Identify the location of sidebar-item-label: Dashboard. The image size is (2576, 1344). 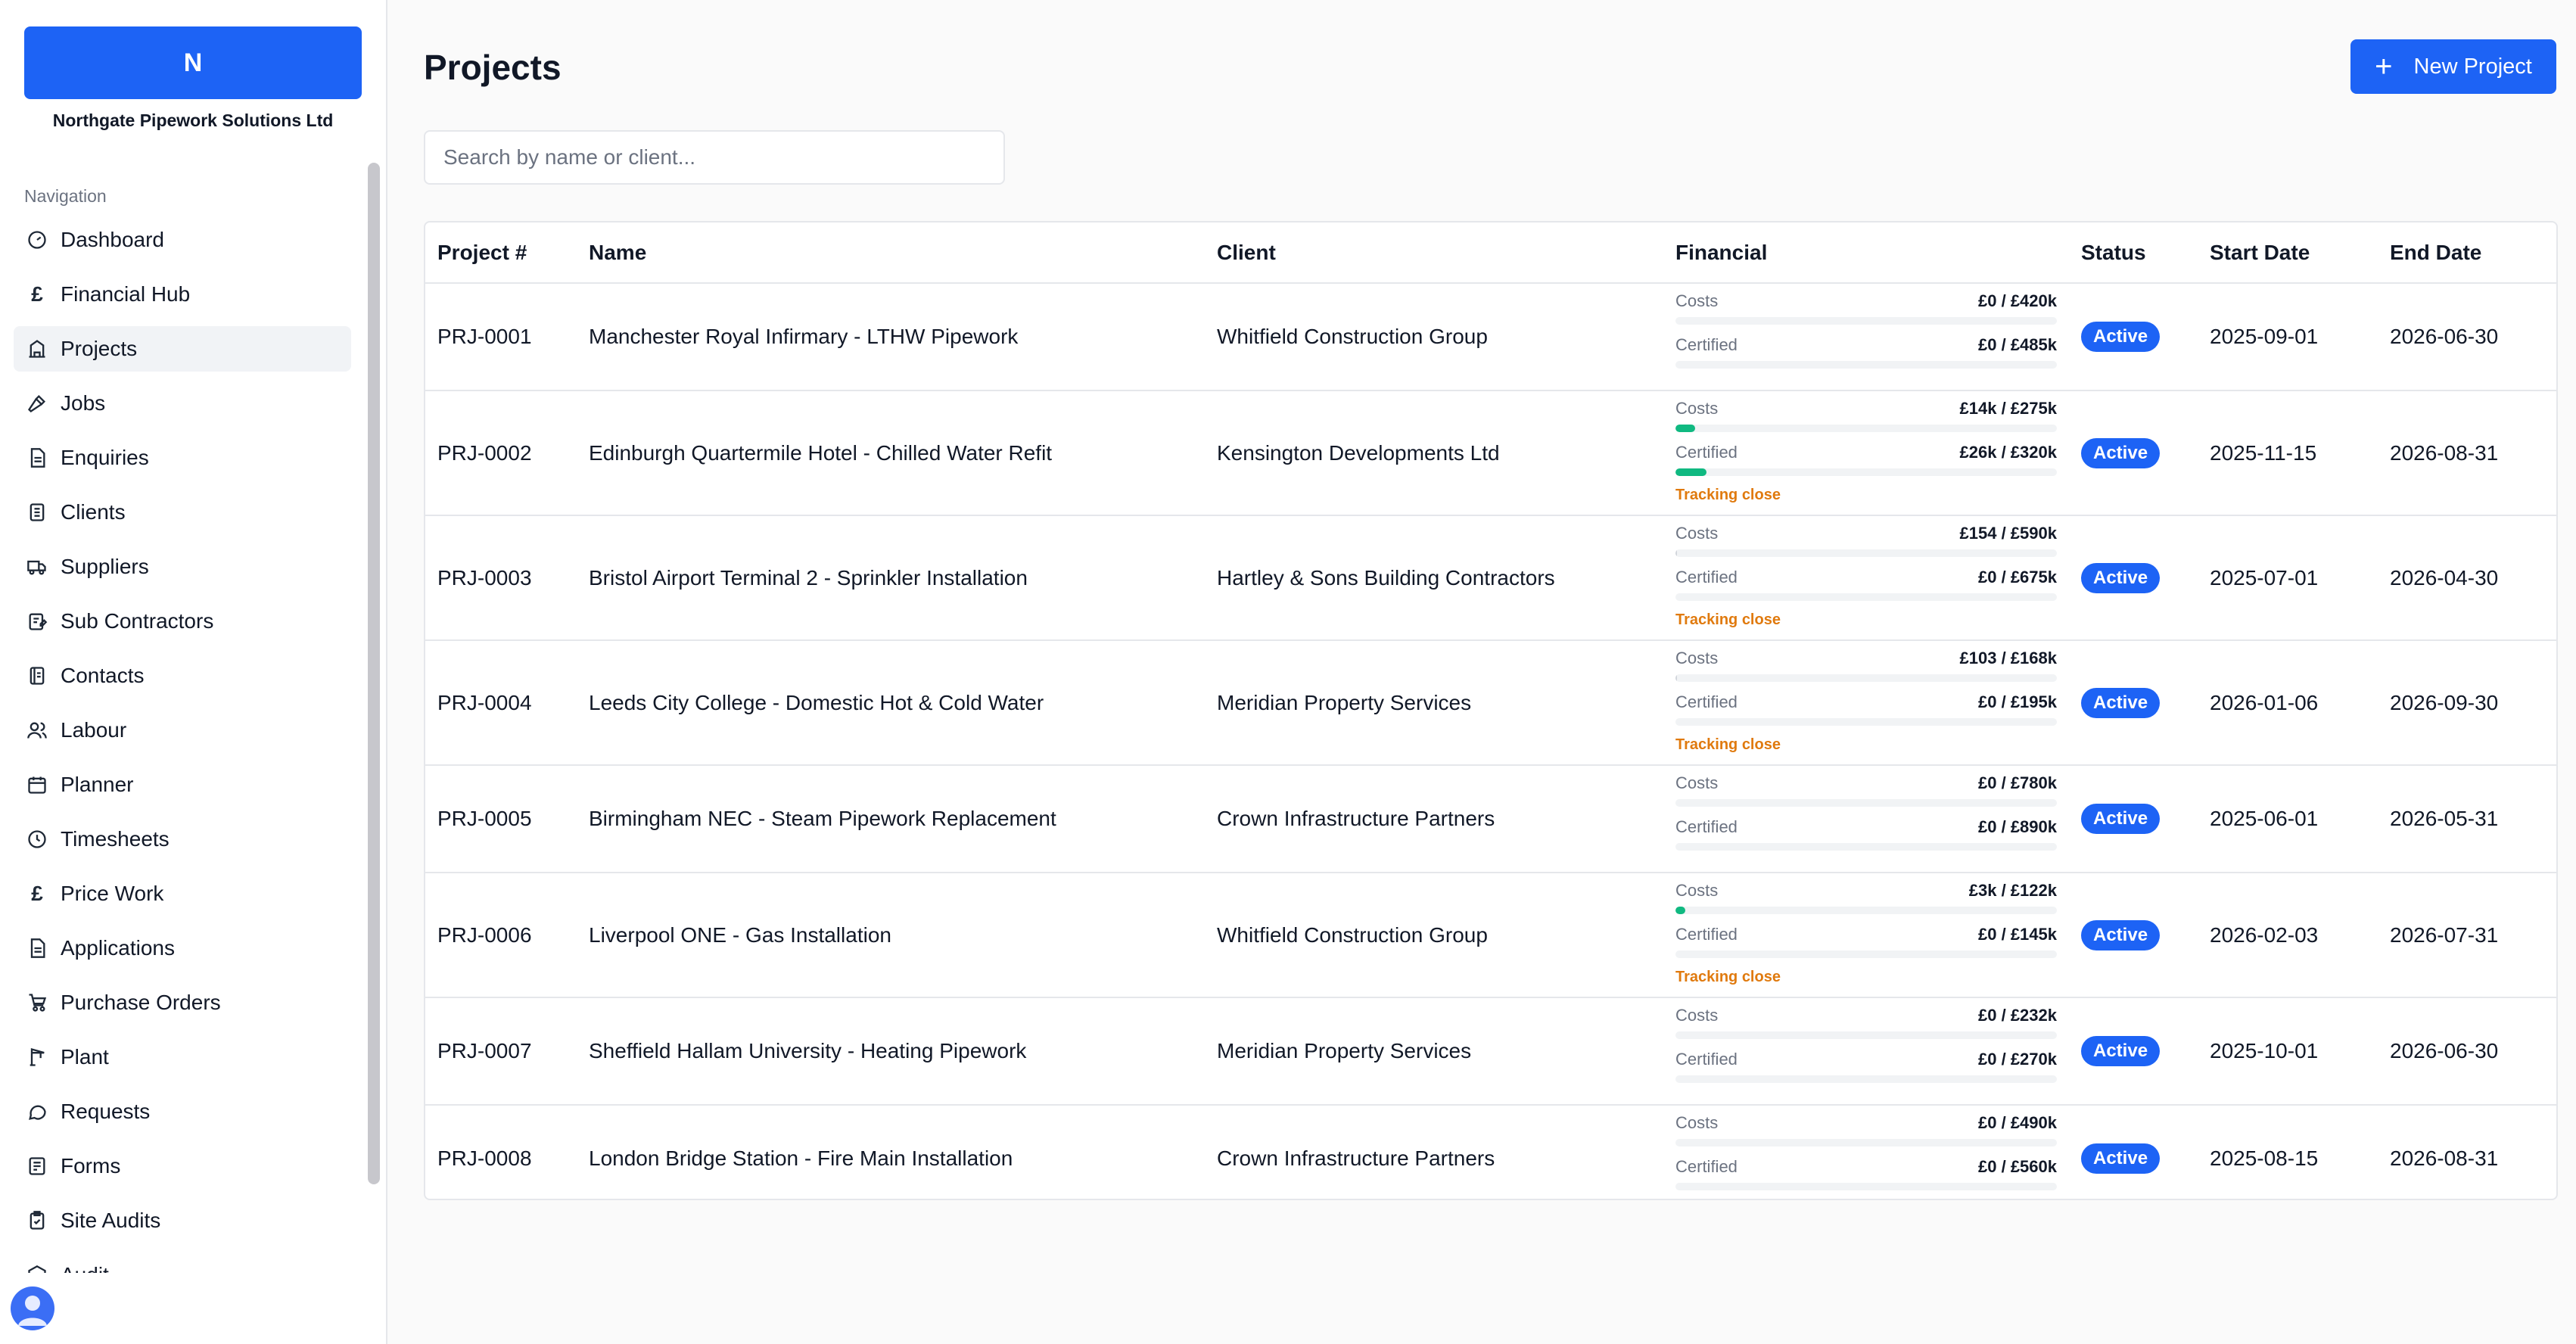
(112, 239).